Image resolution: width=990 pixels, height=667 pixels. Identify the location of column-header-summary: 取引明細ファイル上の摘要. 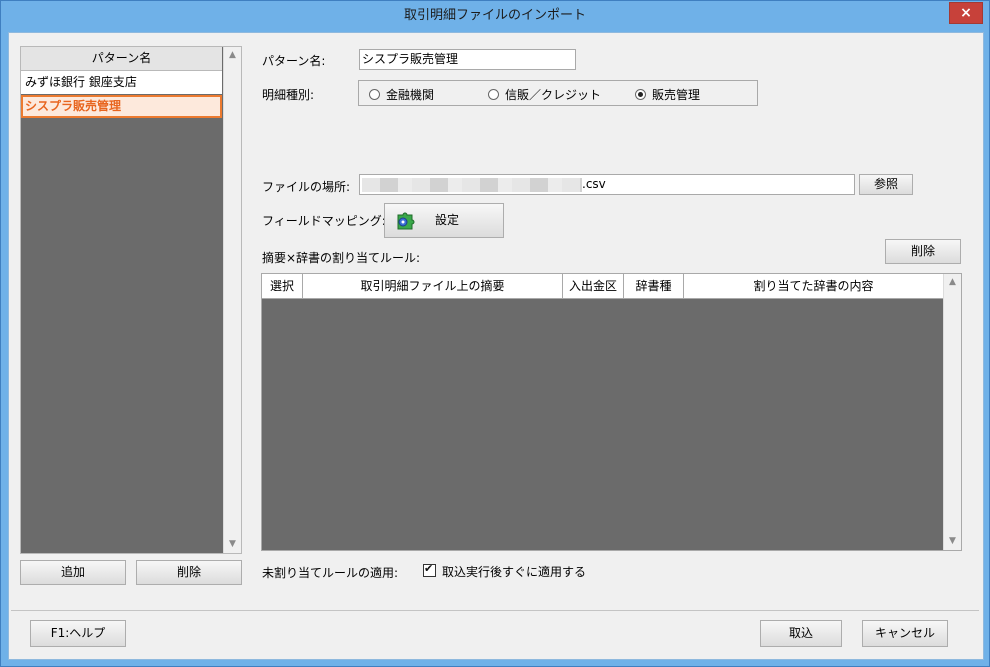
(433, 286).